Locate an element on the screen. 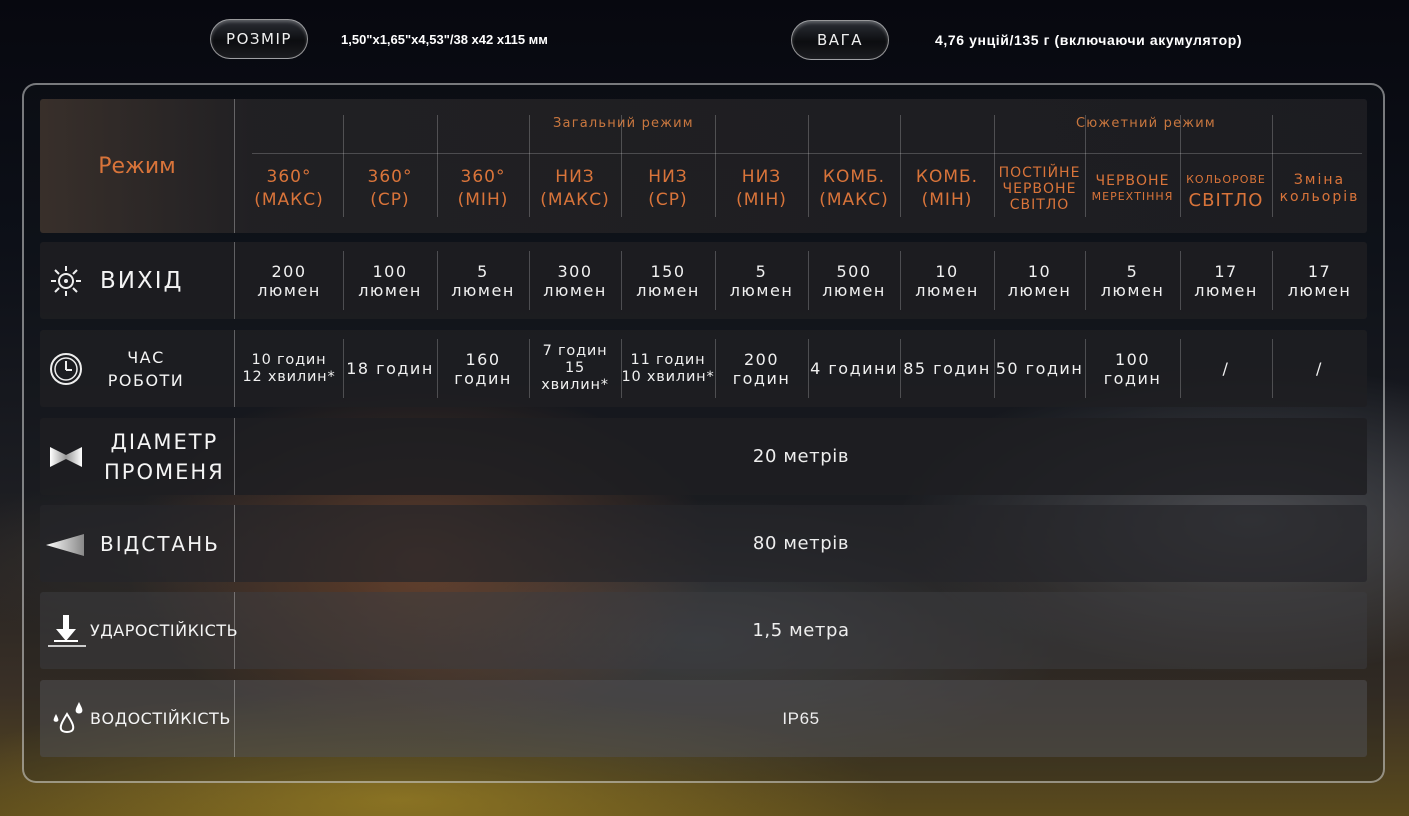  output-cell-5-l2: люмен is located at coordinates (668, 290).